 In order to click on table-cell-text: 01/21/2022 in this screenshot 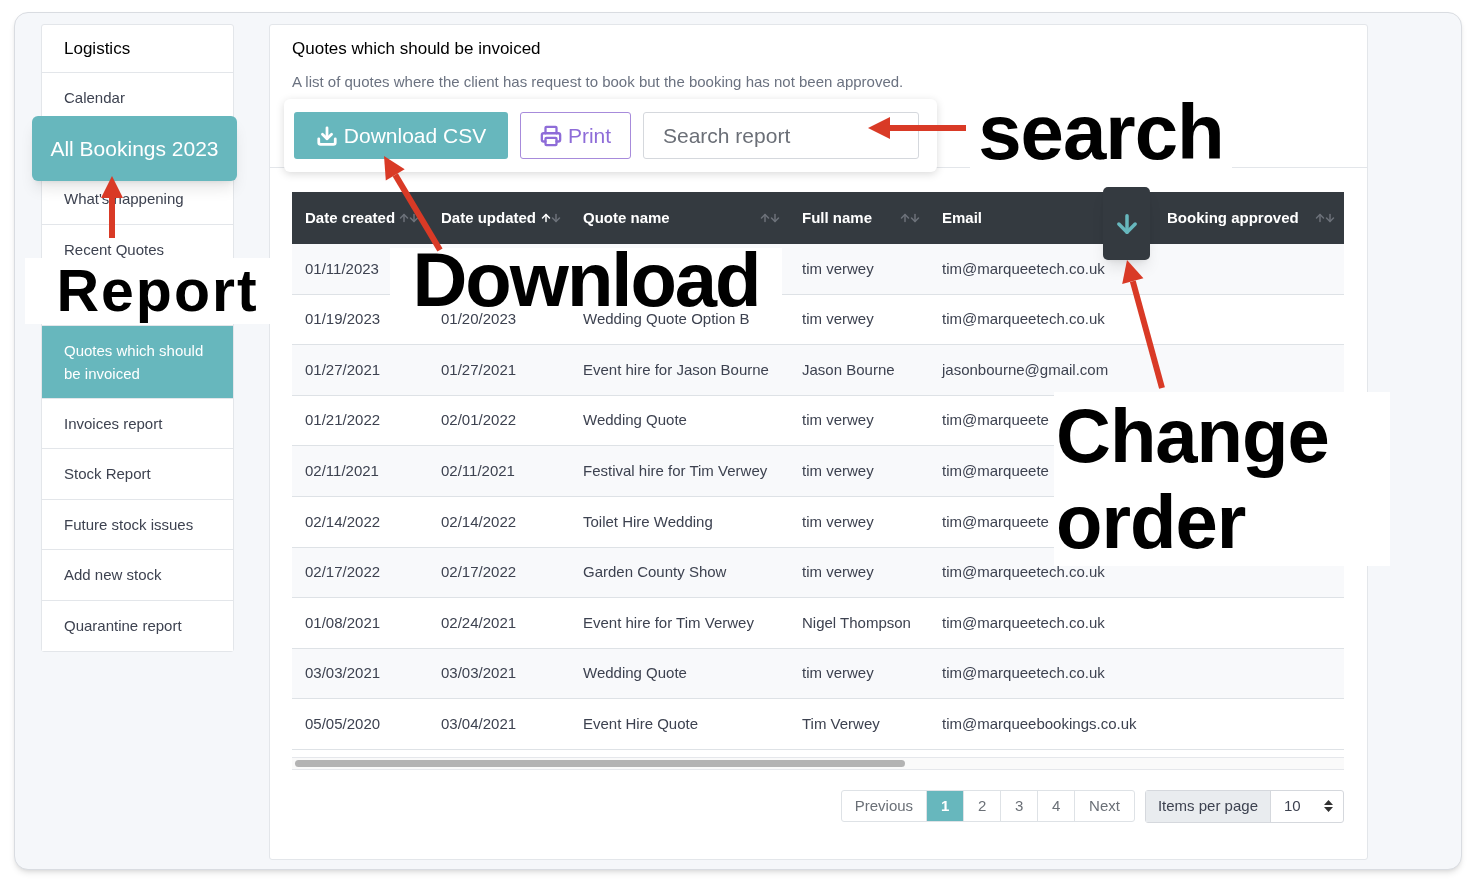, I will do `click(343, 420)`.